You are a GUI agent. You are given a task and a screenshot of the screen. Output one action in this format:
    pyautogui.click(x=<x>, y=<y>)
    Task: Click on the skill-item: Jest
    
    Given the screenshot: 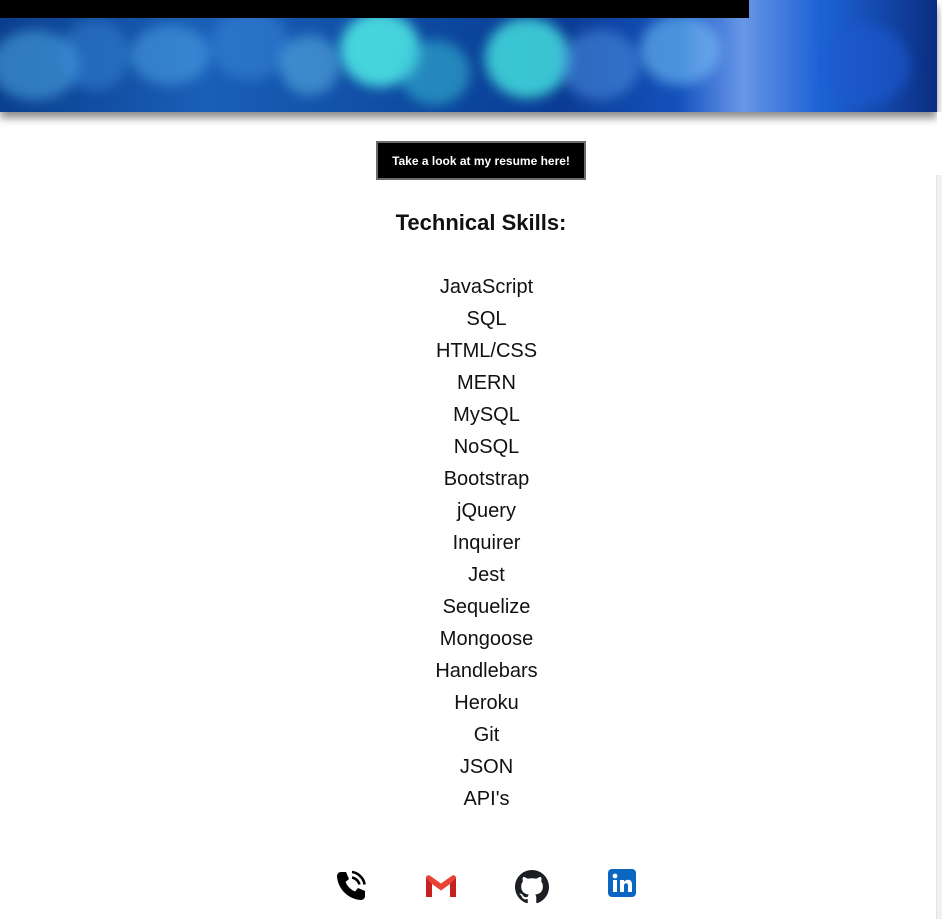 What is the action you would take?
    pyautogui.click(x=486, y=575)
    